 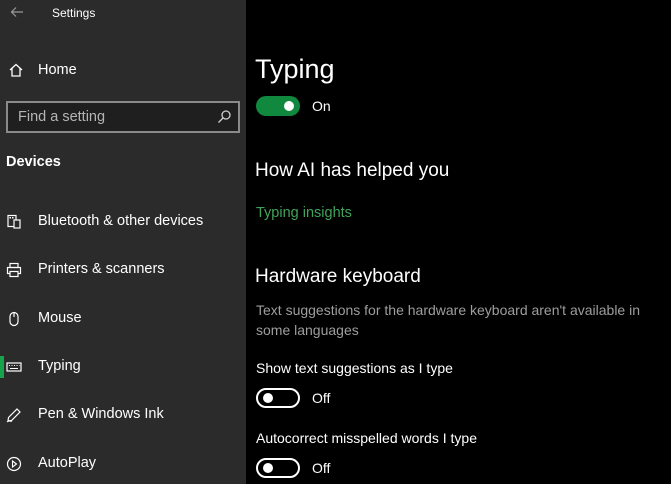 I want to click on sidebar-item-label: Mouse, so click(x=60, y=318).